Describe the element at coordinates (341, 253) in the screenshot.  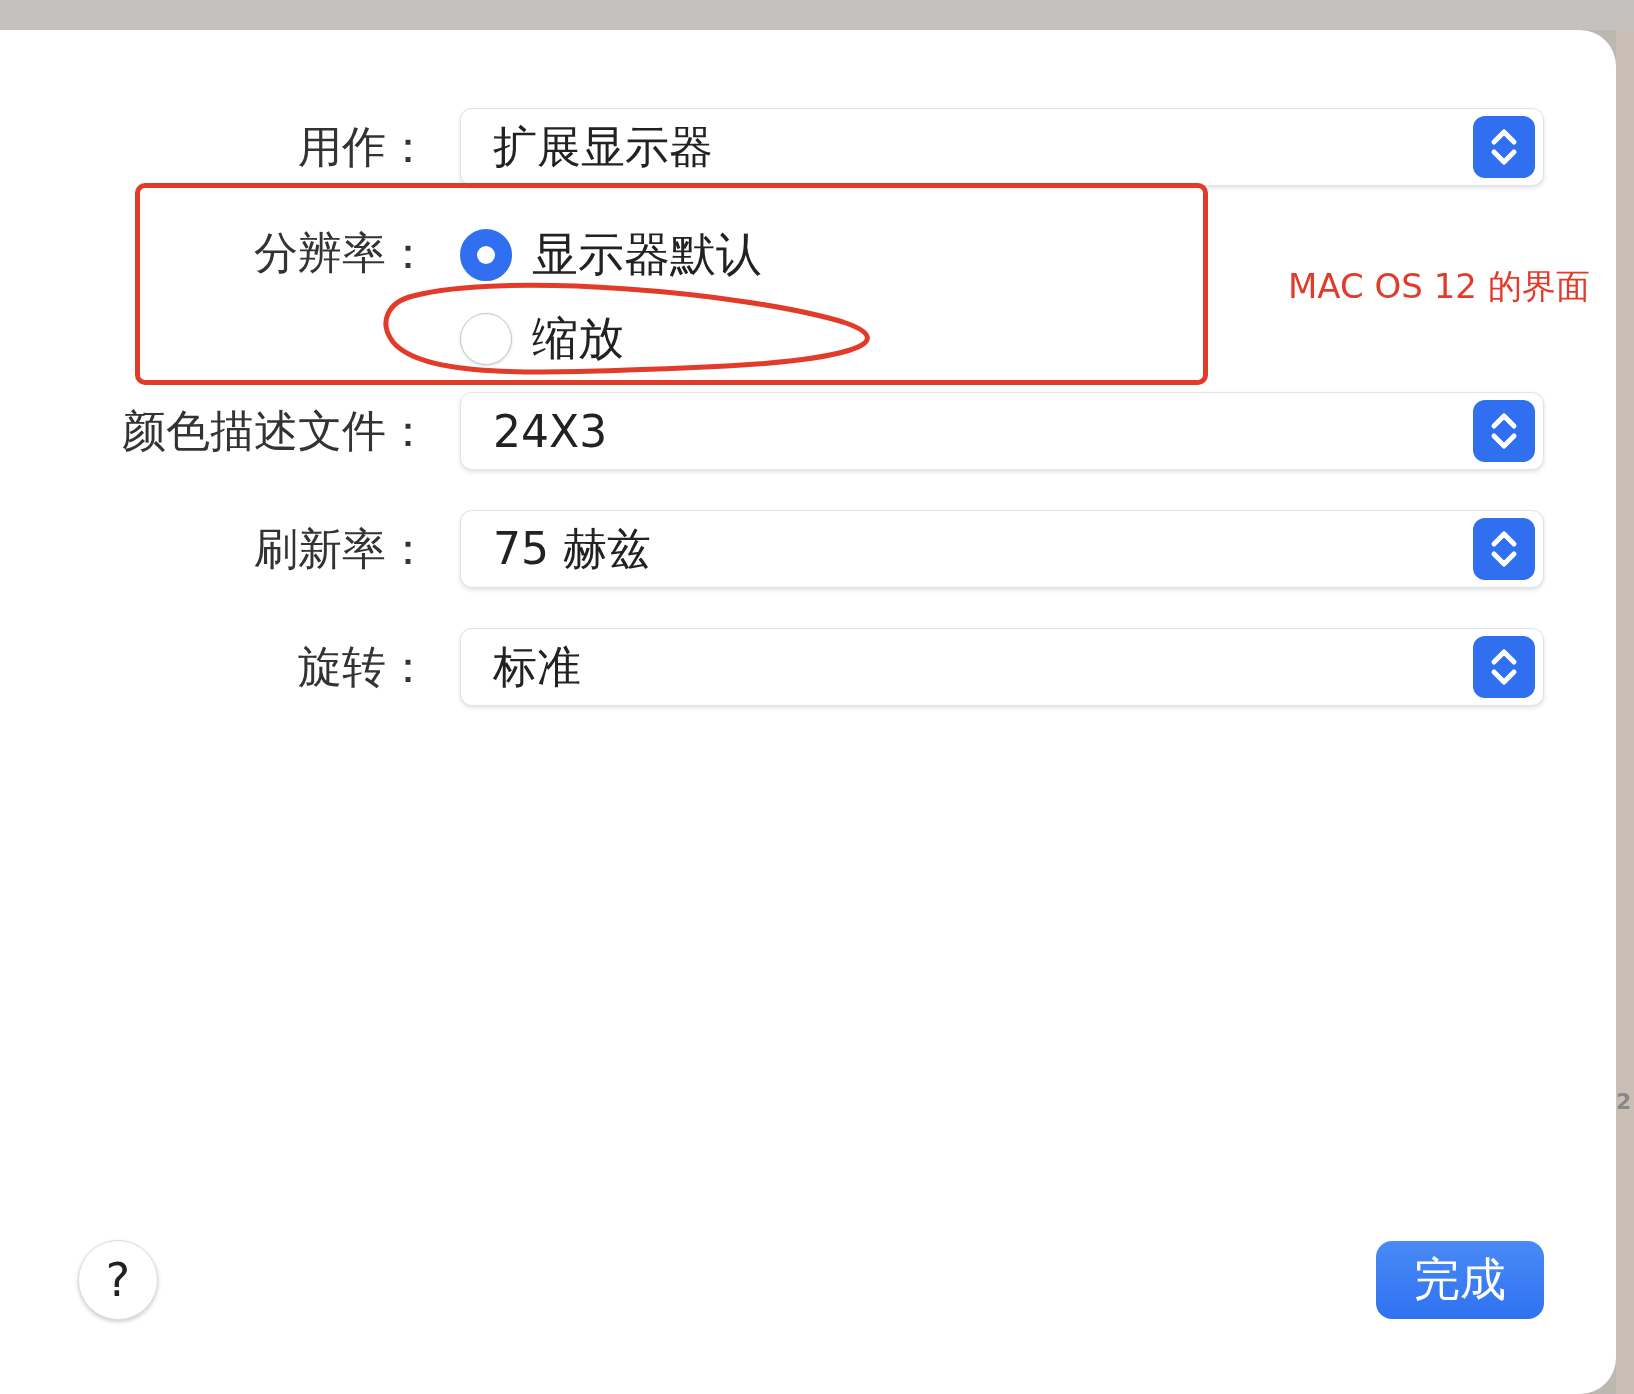
I see `field-label: 分辨率：` at that location.